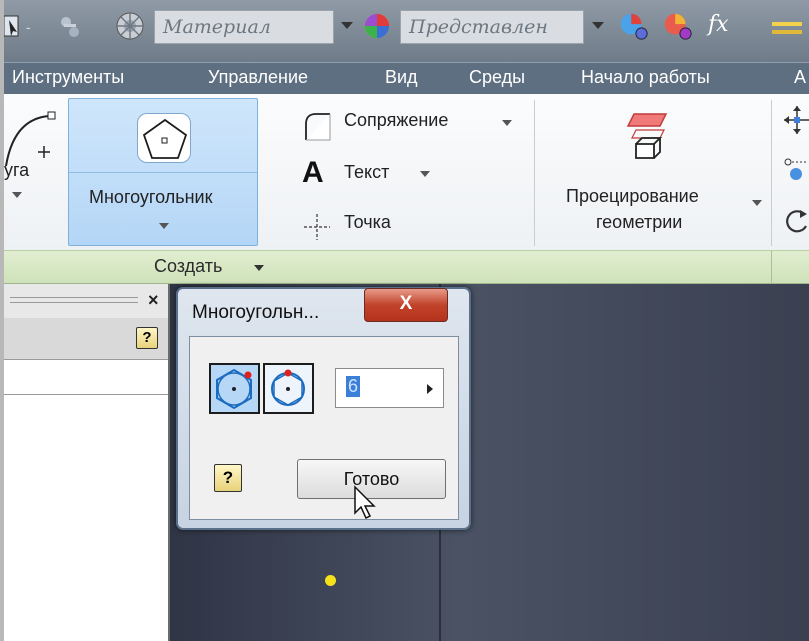 This screenshot has width=809, height=641. I want to click on create-panel-dropdown-arrow, so click(259, 268).